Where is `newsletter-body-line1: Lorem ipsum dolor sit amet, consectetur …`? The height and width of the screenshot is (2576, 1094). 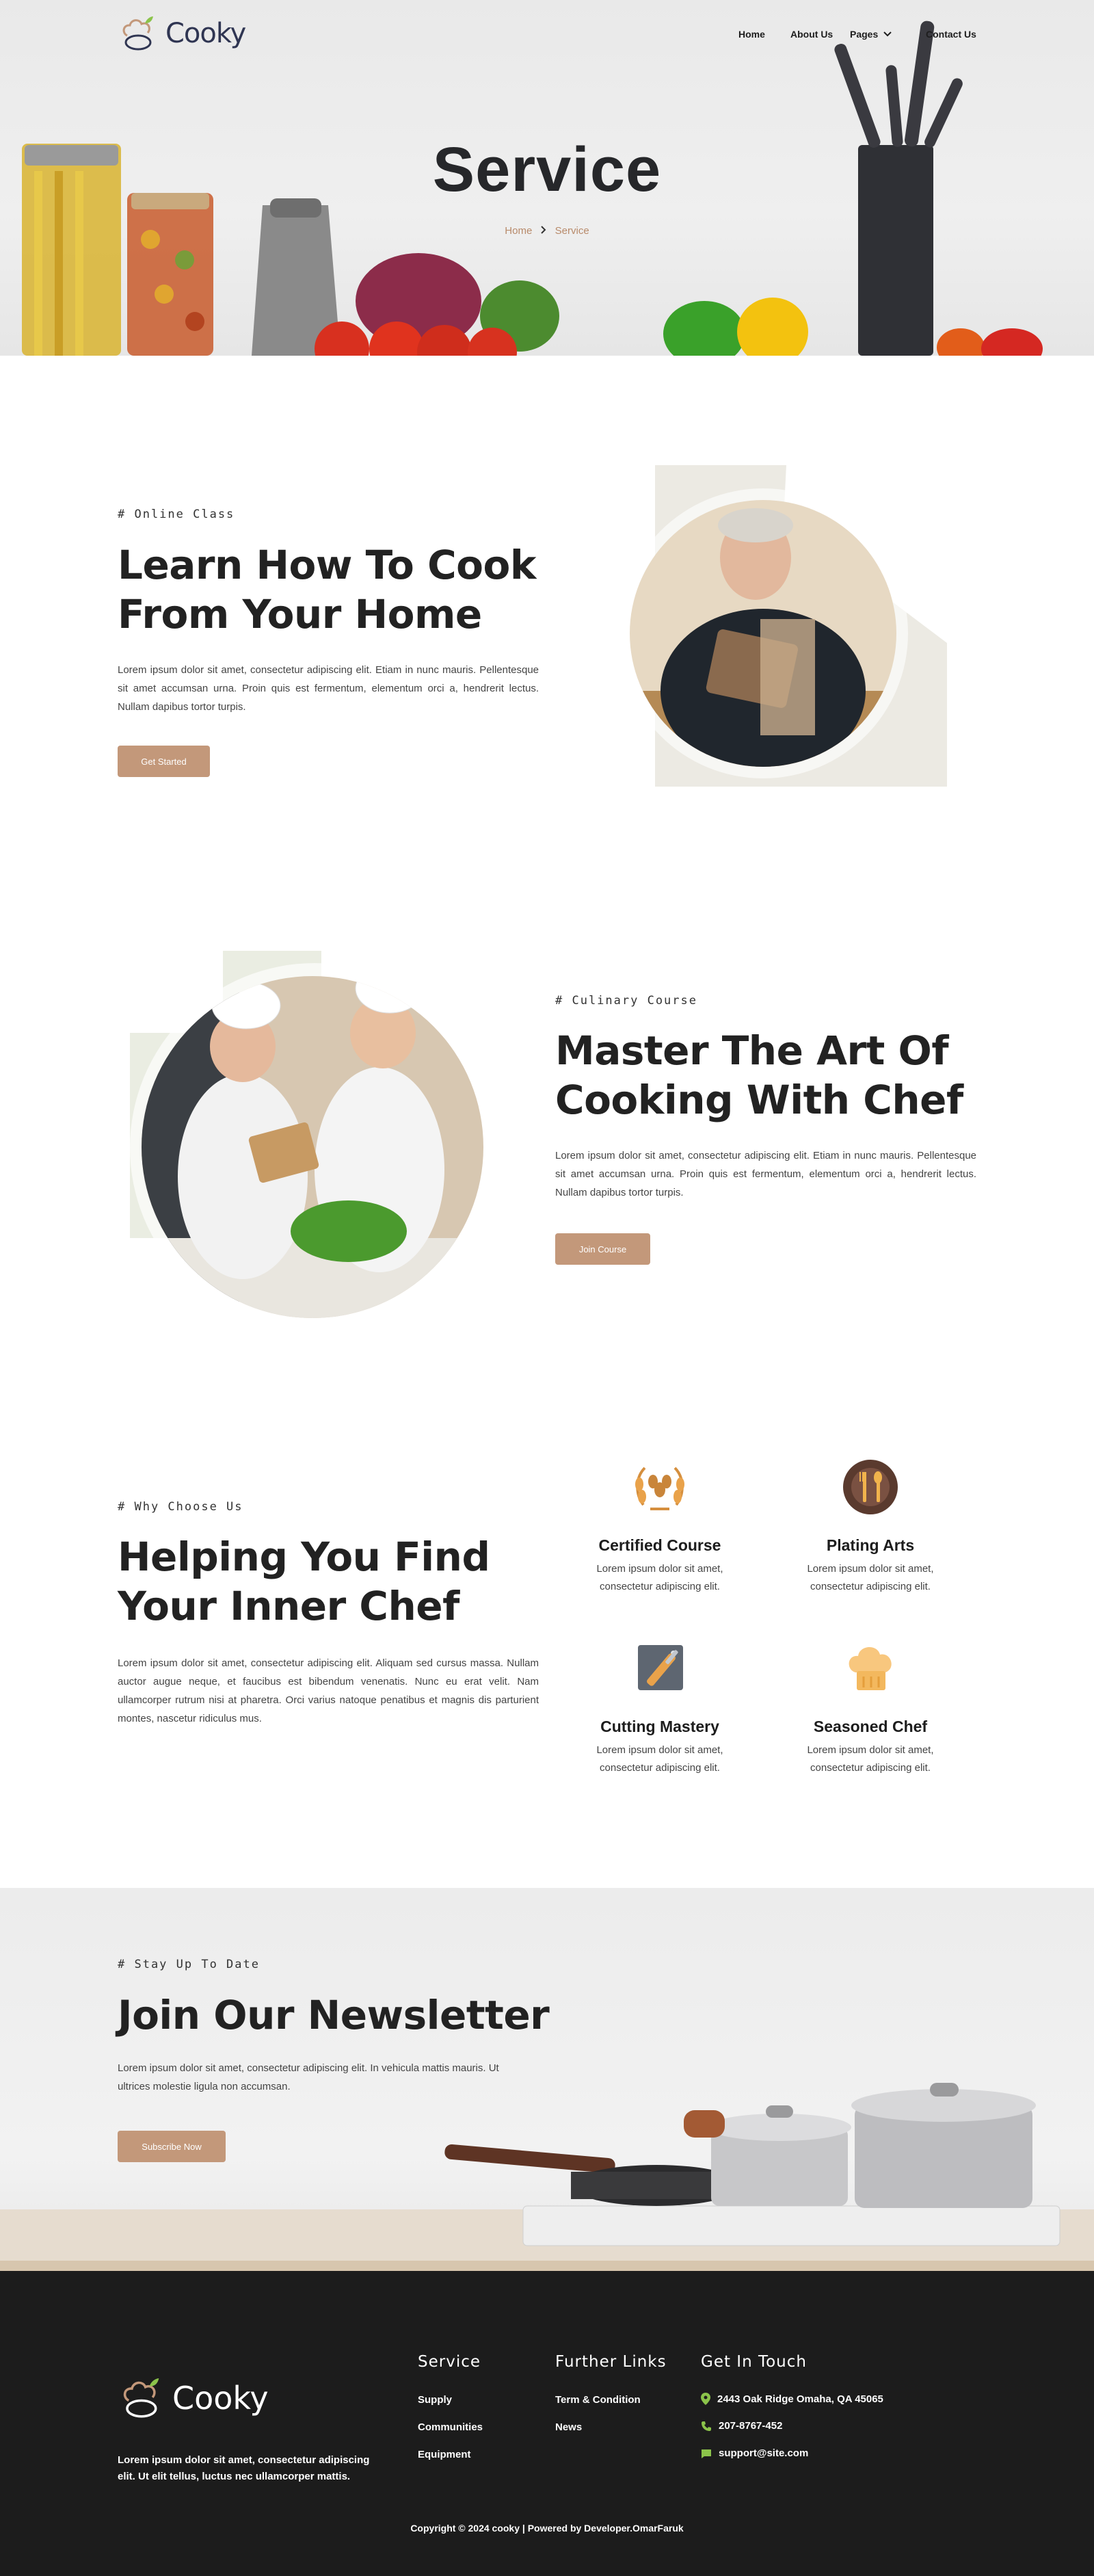
newsletter-body-line1: Lorem ipsum dolor sit amet, consectetur … is located at coordinates (308, 2068).